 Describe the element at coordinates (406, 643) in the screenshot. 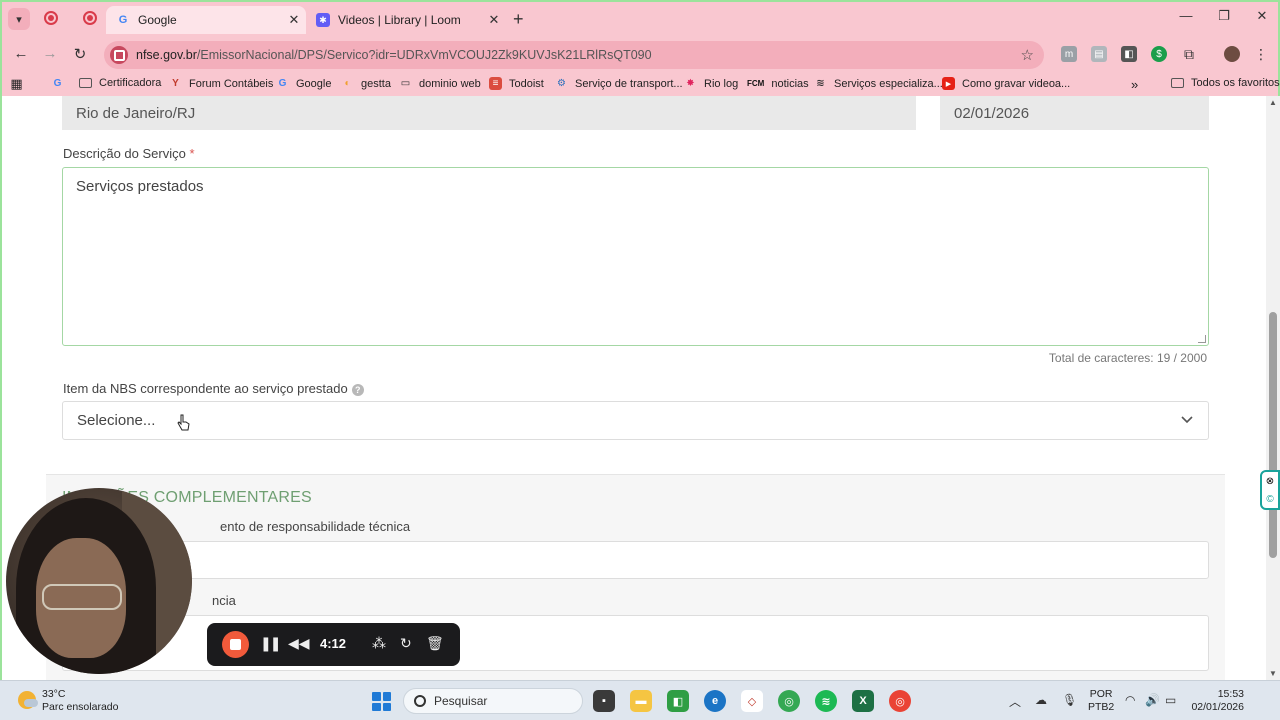

I see `restart-icon: ↻` at that location.